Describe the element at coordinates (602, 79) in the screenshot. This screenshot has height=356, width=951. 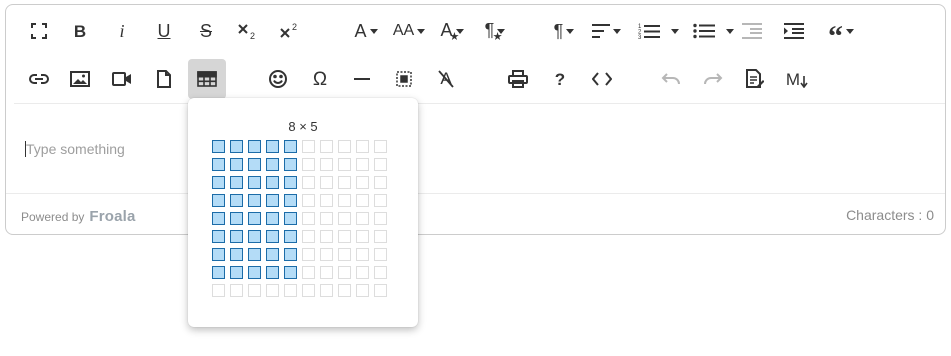
I see `code-view-button` at that location.